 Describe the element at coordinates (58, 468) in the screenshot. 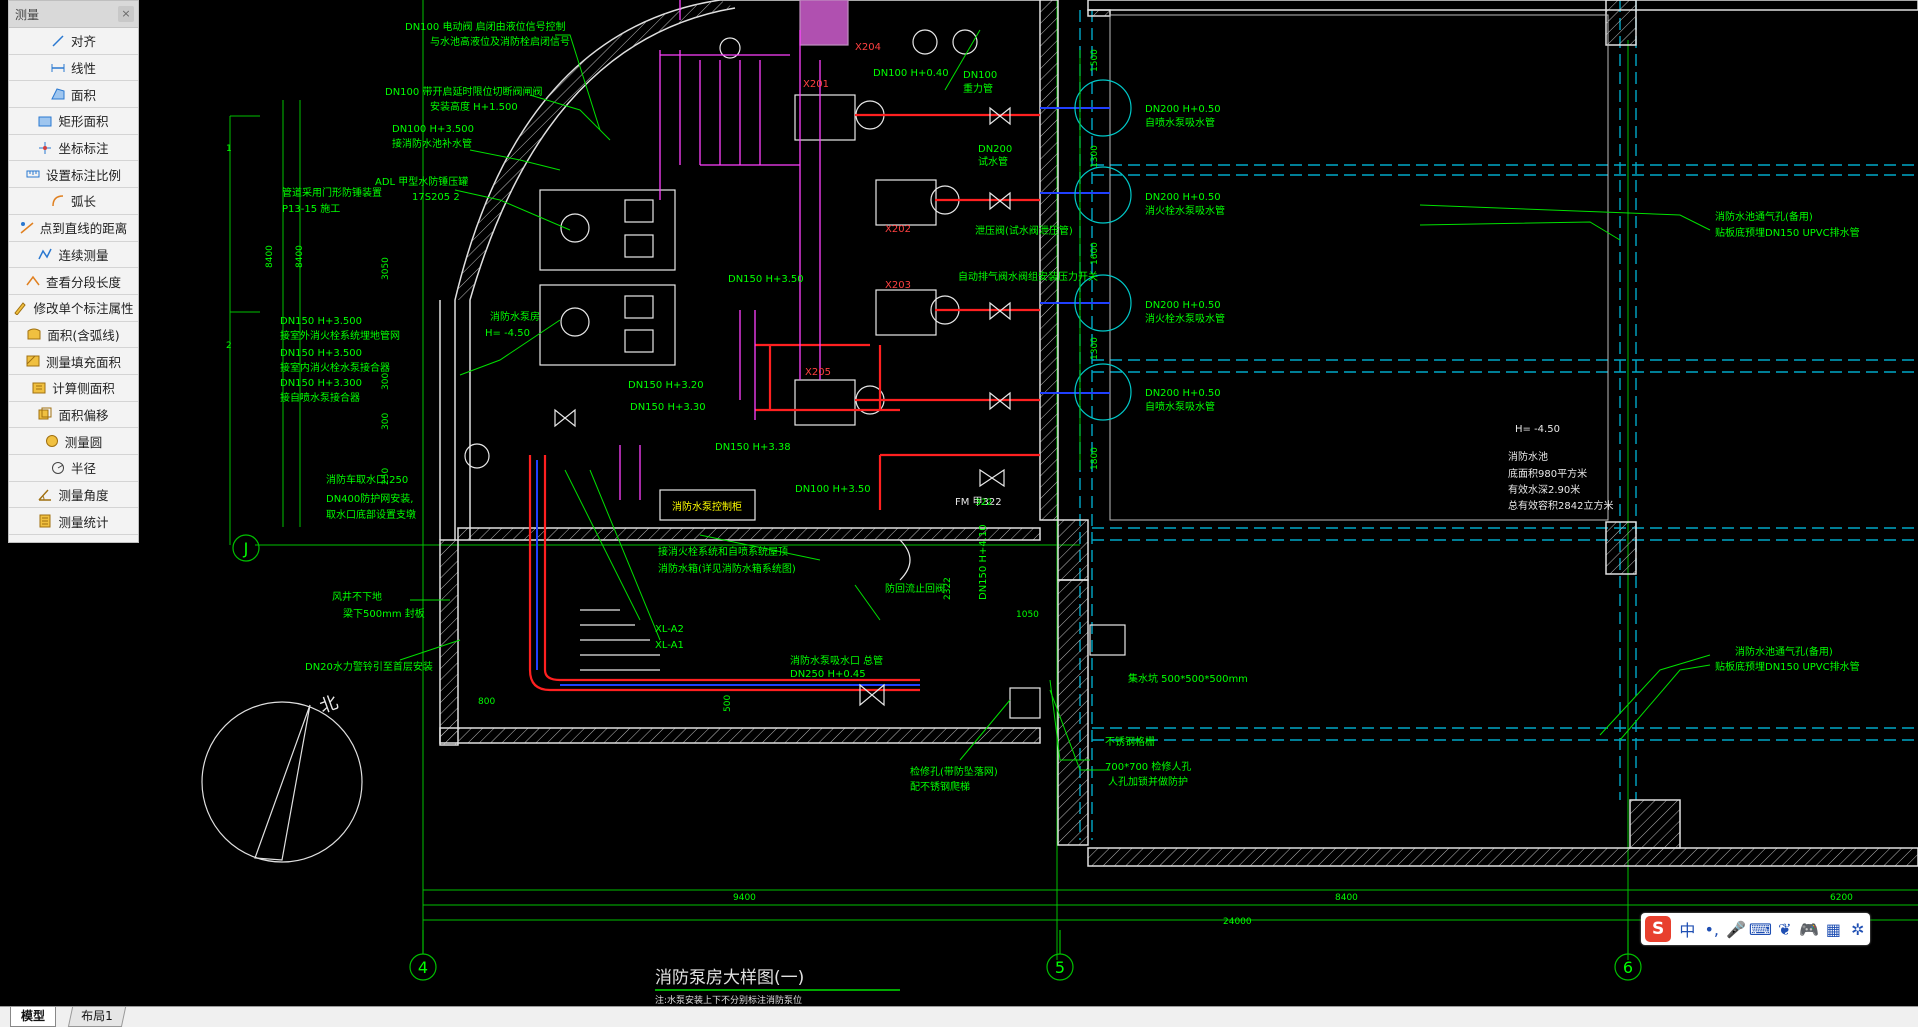

I see `radius-icon` at that location.